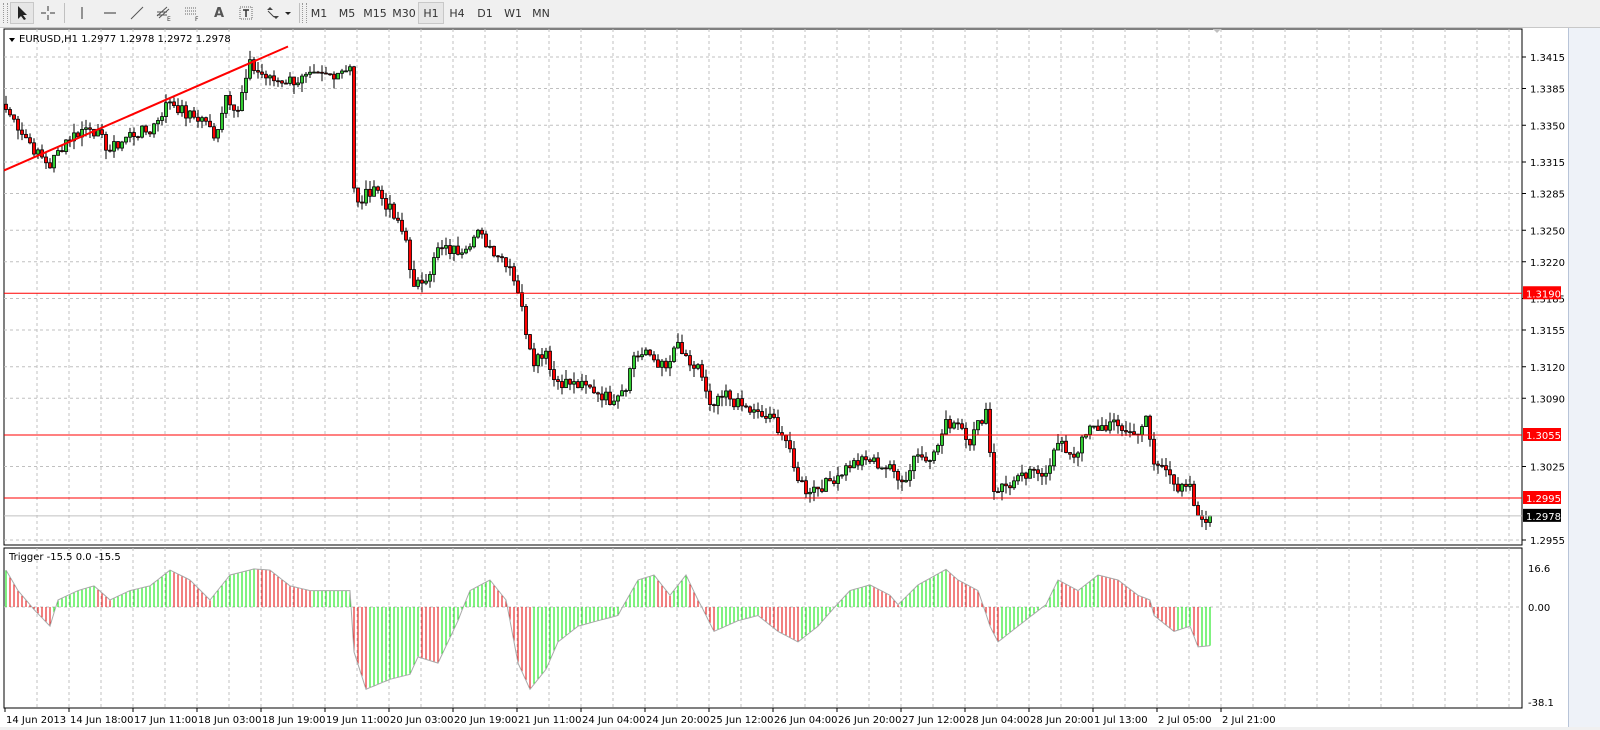 The image size is (1600, 730). I want to click on time-axis-label: 18 Jun 03:00, so click(230, 720).